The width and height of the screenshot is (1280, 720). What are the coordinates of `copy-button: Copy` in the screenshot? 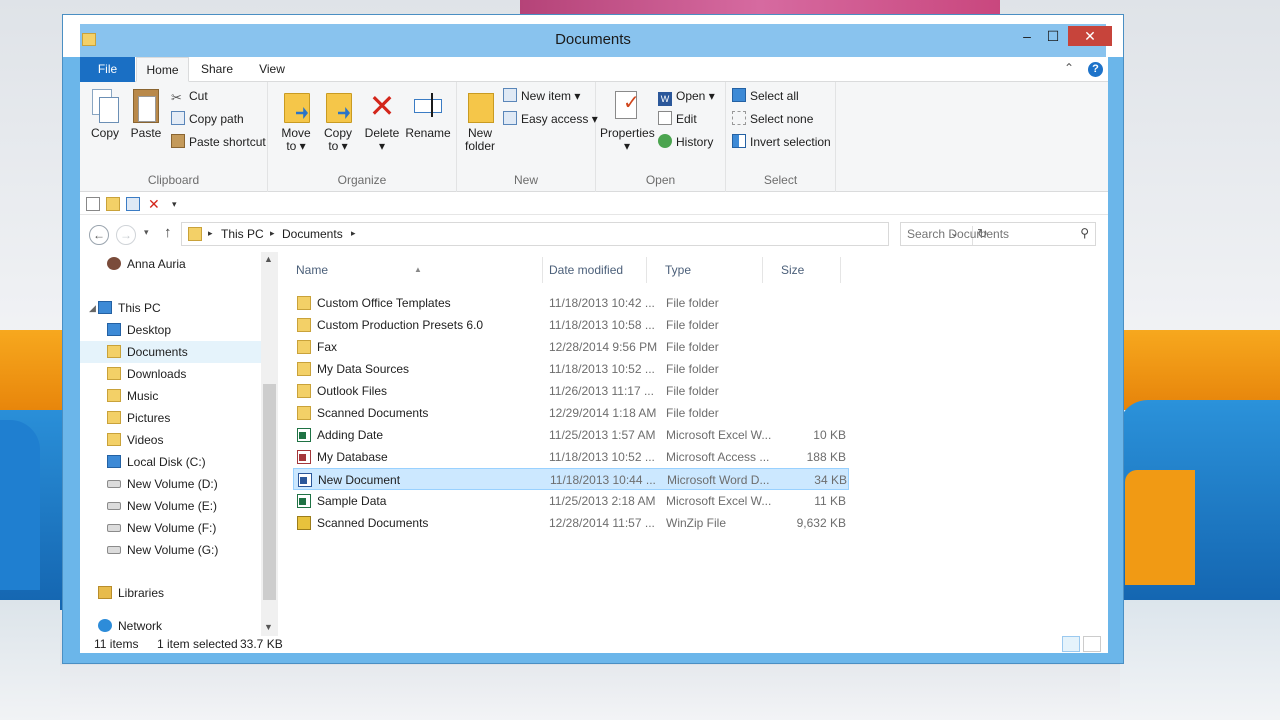 It's located at (105, 114).